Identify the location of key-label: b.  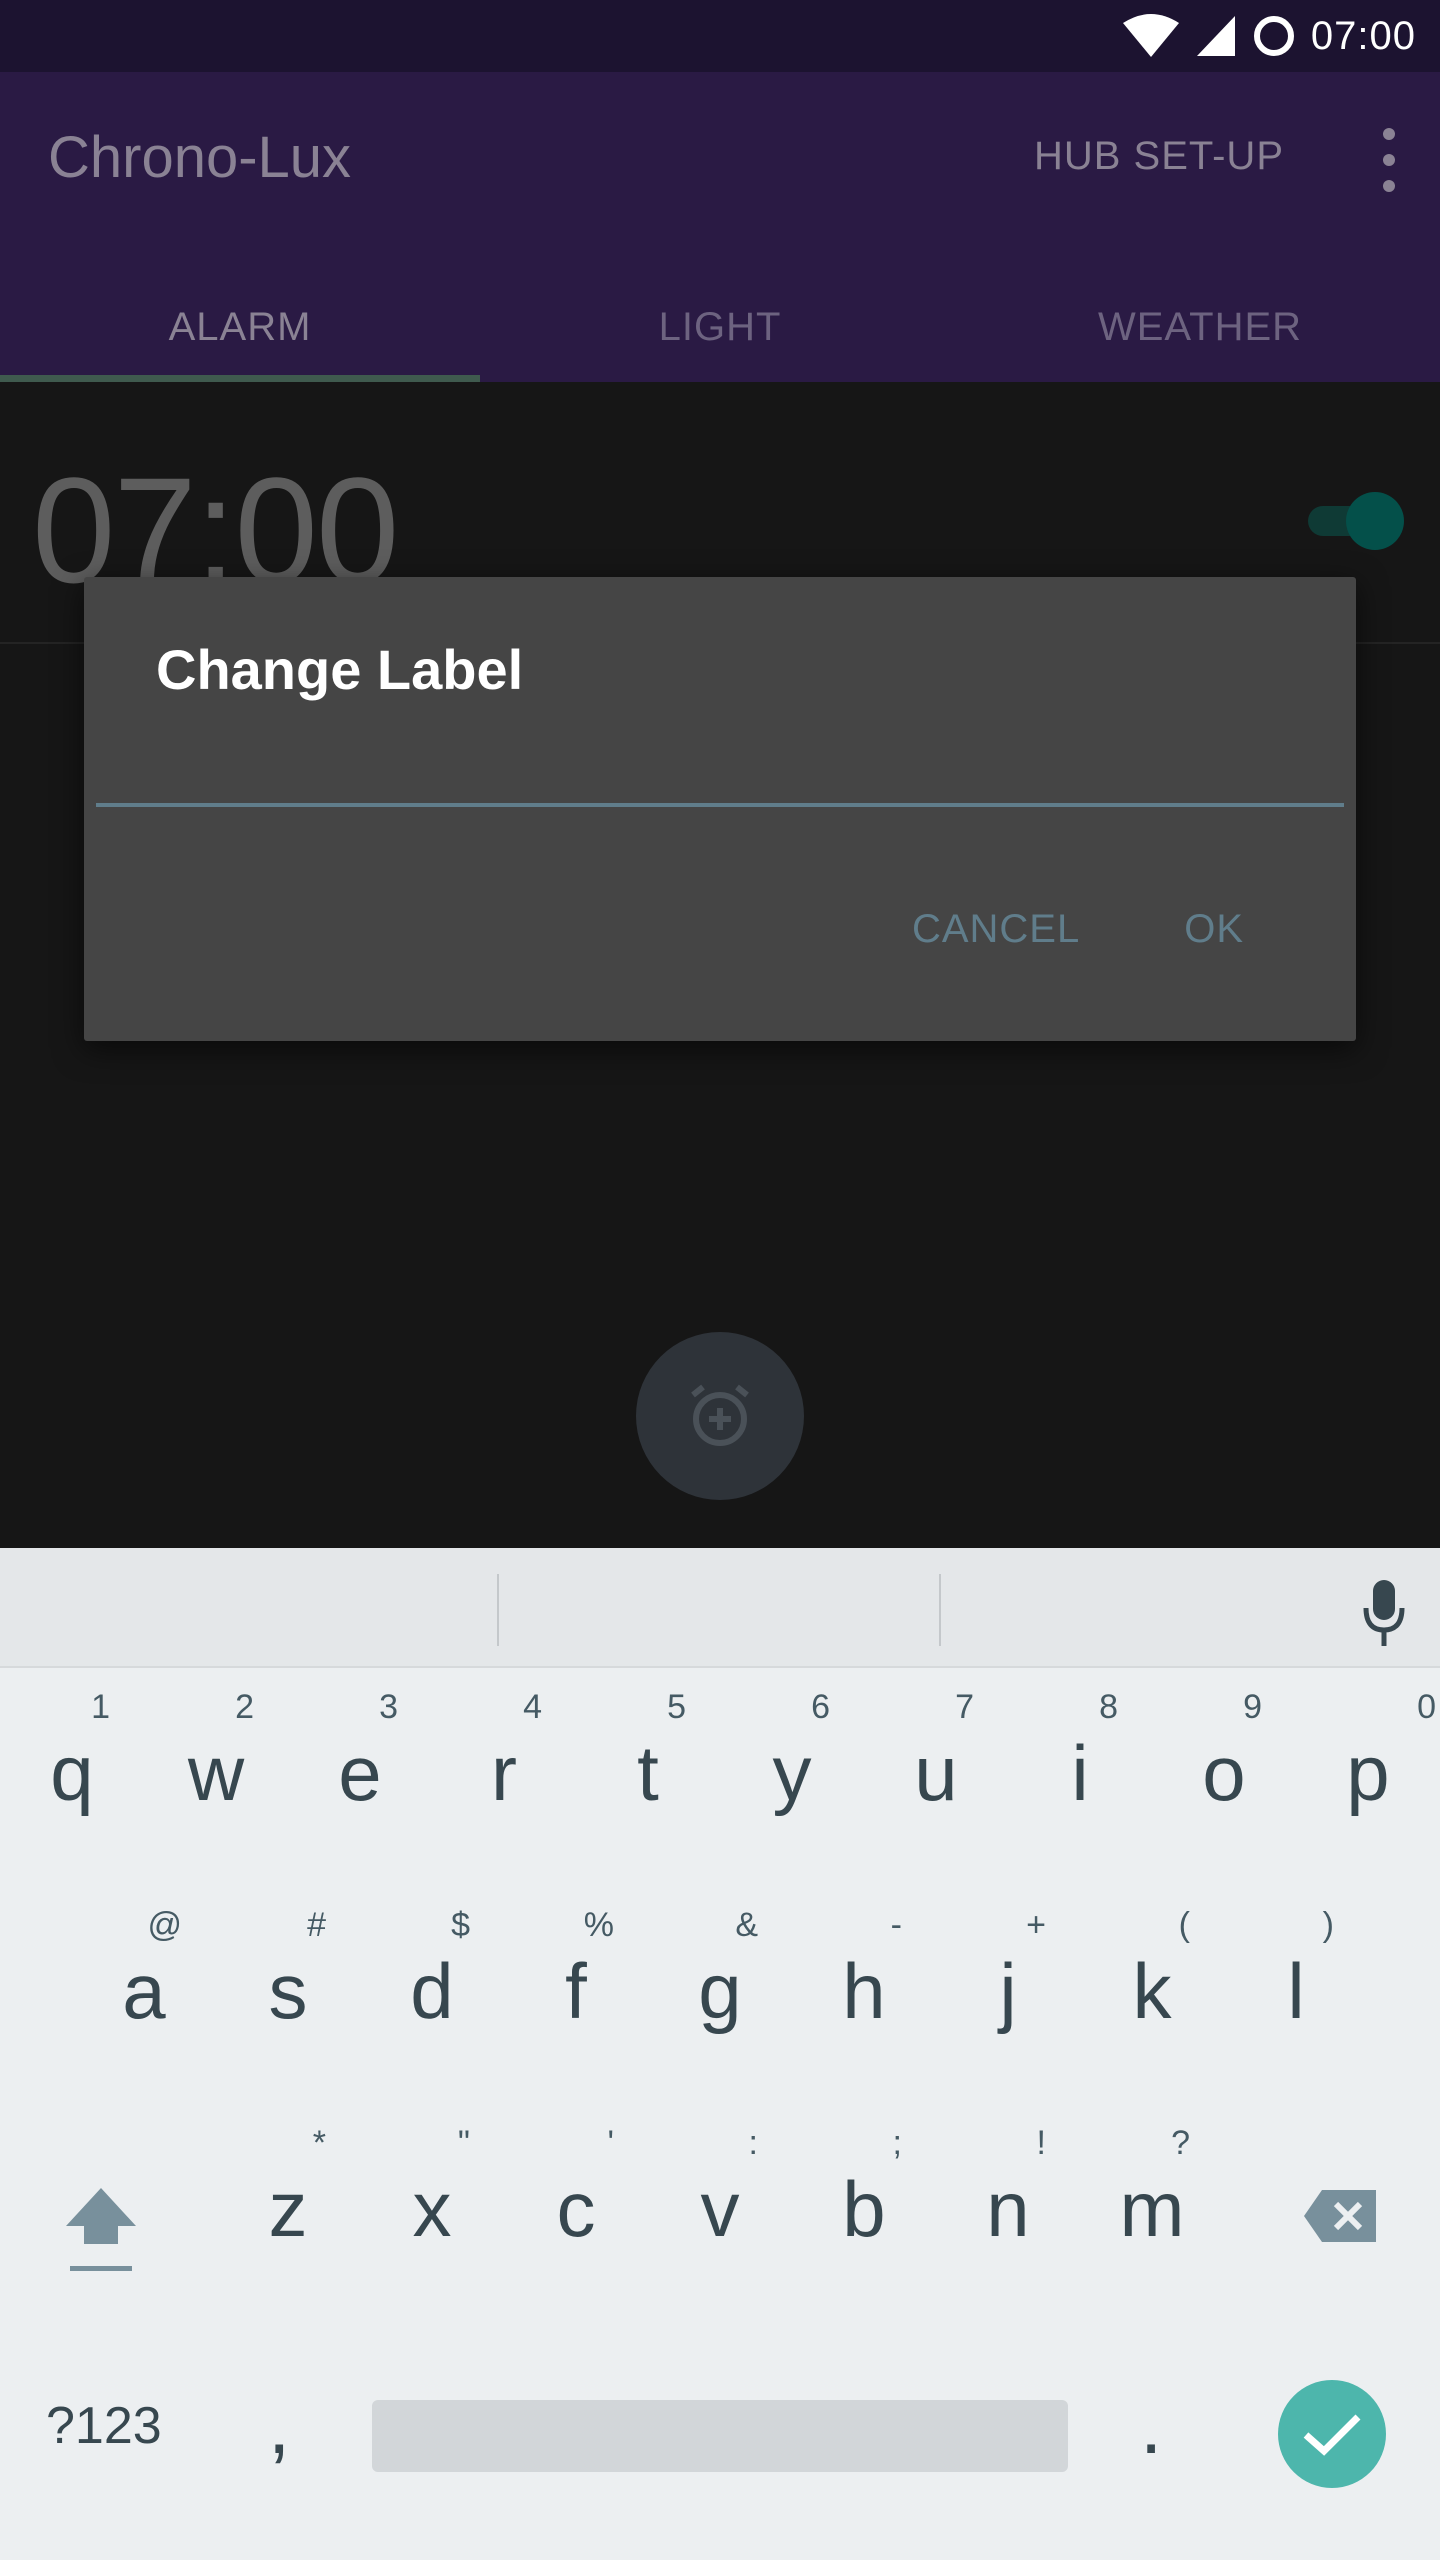
(864, 2209).